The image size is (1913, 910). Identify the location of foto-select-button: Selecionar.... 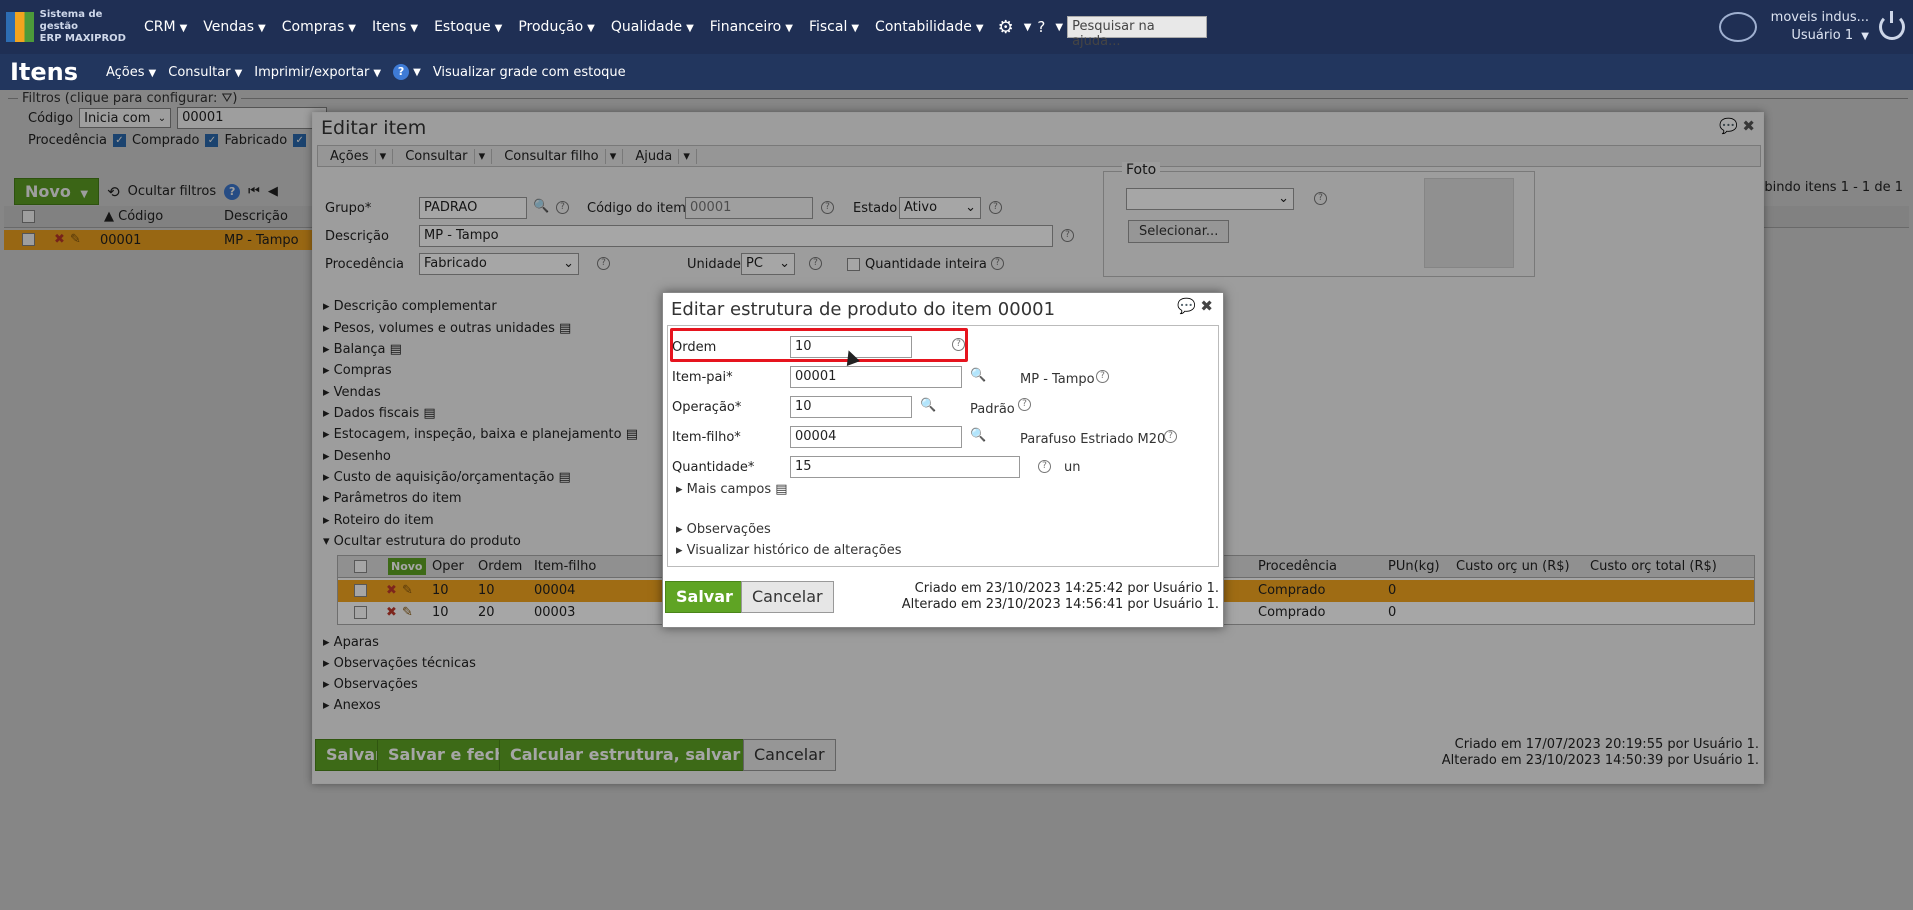
(1179, 231).